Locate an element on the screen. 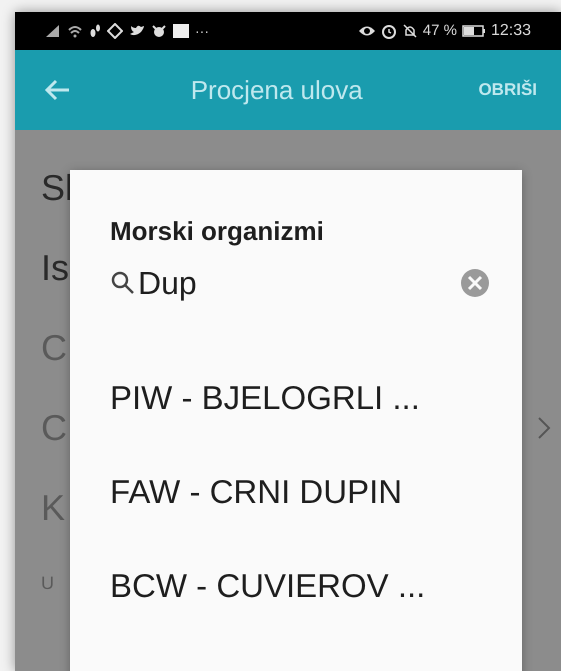 The width and height of the screenshot is (561, 671). diamond-icon is located at coordinates (115, 31).